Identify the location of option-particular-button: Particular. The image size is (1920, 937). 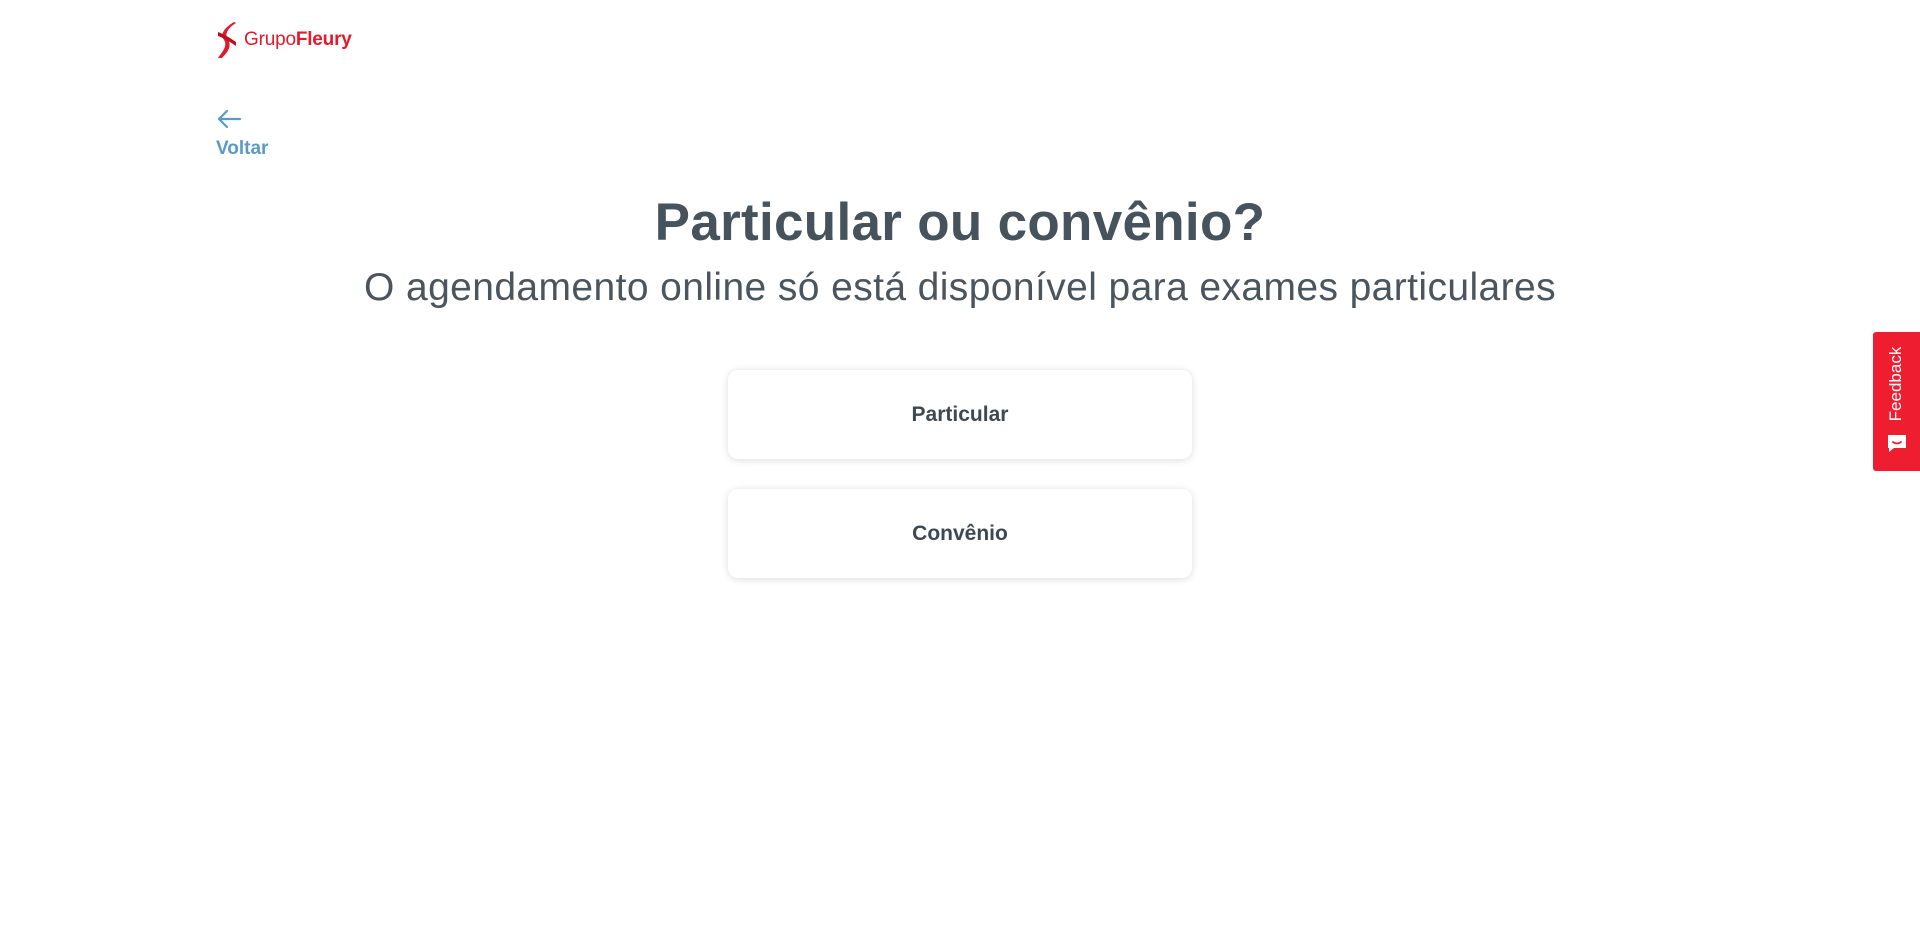
(960, 414).